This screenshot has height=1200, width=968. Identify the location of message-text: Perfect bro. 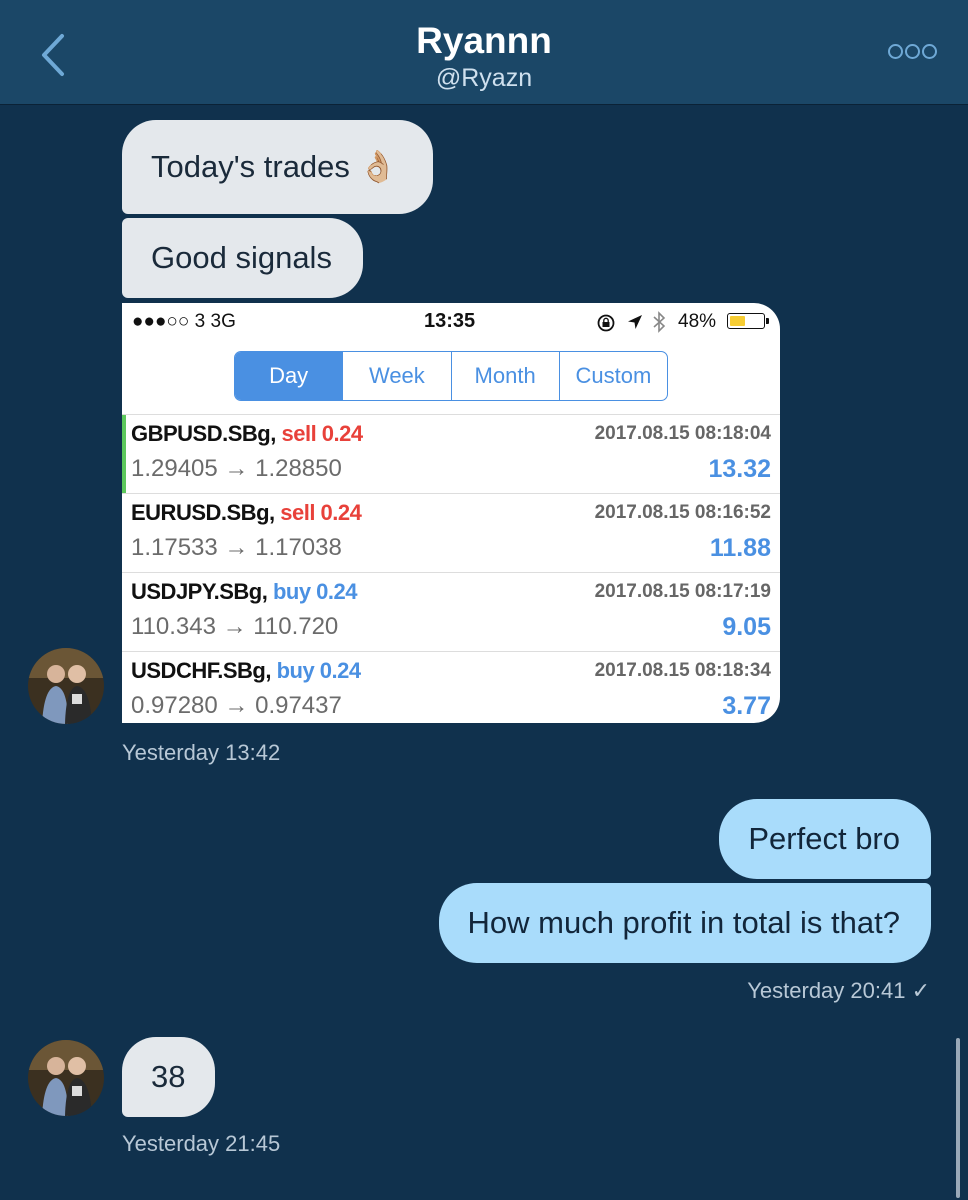
(824, 838).